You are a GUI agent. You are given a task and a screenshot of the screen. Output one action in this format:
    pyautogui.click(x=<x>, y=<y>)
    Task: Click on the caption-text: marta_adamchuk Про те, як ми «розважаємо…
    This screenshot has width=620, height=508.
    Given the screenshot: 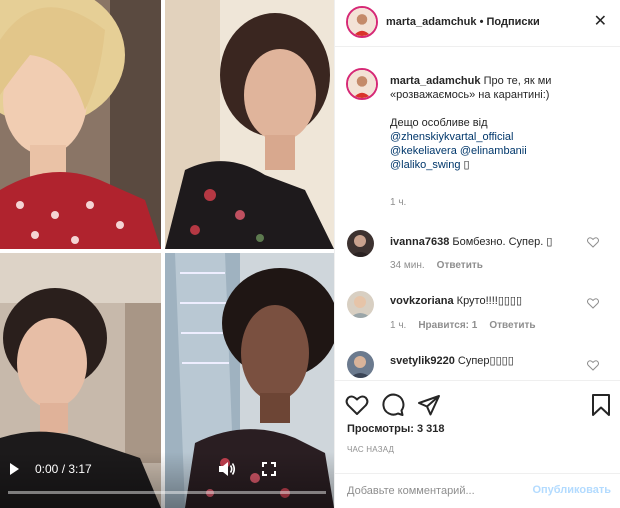 What is the action you would take?
    pyautogui.click(x=501, y=123)
    